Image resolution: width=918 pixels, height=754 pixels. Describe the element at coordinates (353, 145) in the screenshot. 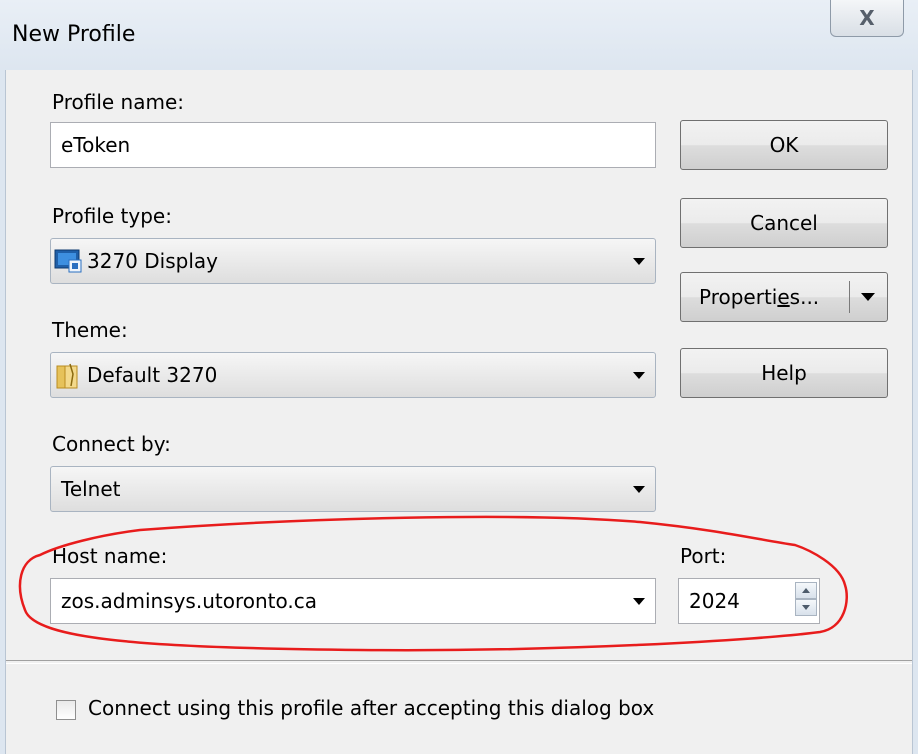

I see `profile-name-field: eToken` at that location.